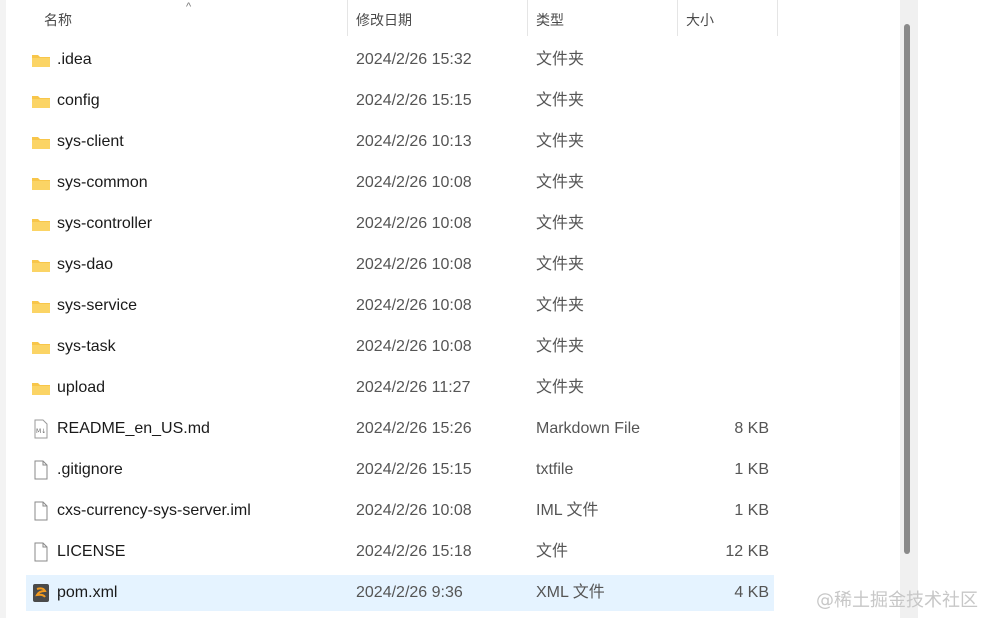 This screenshot has width=986, height=618. What do you see at coordinates (414, 59) in the screenshot?
I see `file-modified-date: 2024/2/26 15:32` at bounding box center [414, 59].